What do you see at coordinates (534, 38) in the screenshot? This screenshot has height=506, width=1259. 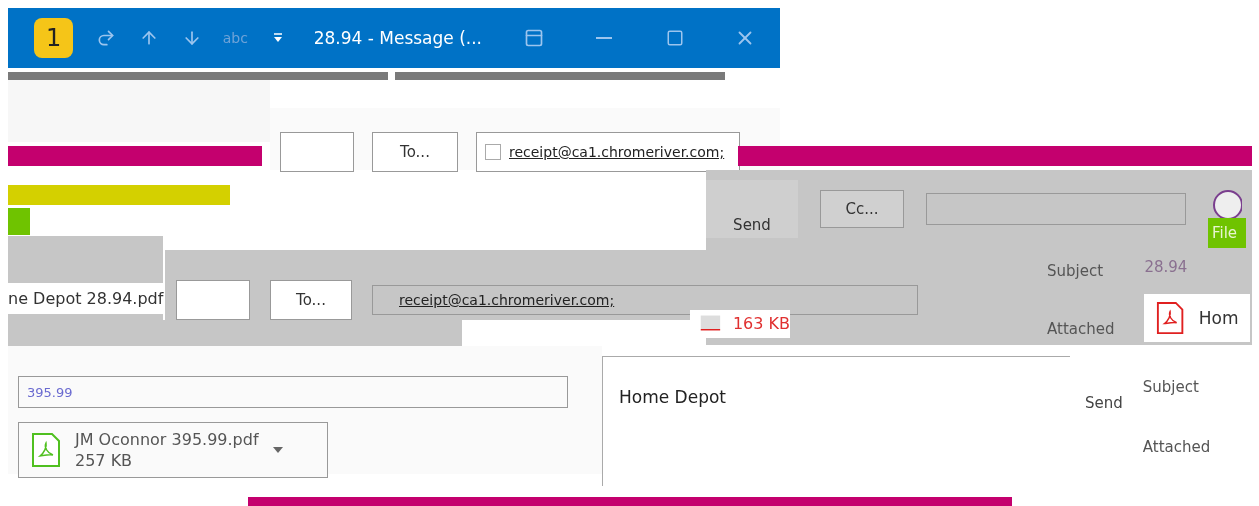 I see `ribbon-display-icon` at bounding box center [534, 38].